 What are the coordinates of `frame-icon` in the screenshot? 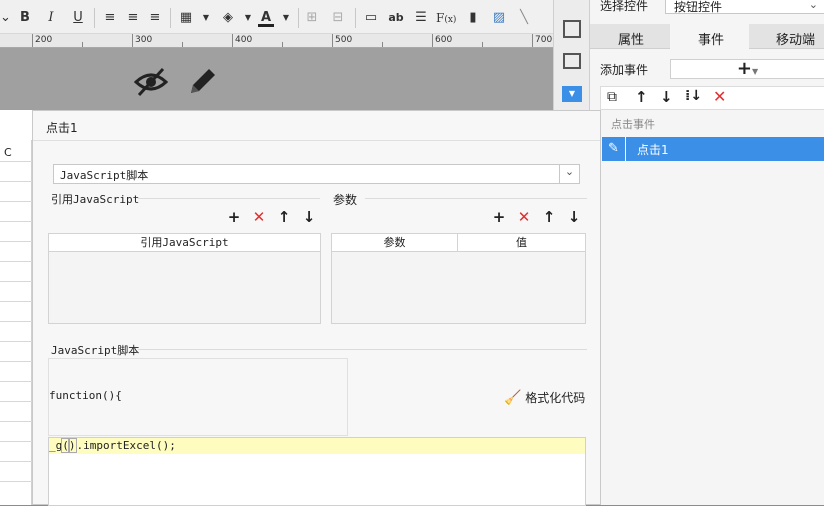 It's located at (572, 61).